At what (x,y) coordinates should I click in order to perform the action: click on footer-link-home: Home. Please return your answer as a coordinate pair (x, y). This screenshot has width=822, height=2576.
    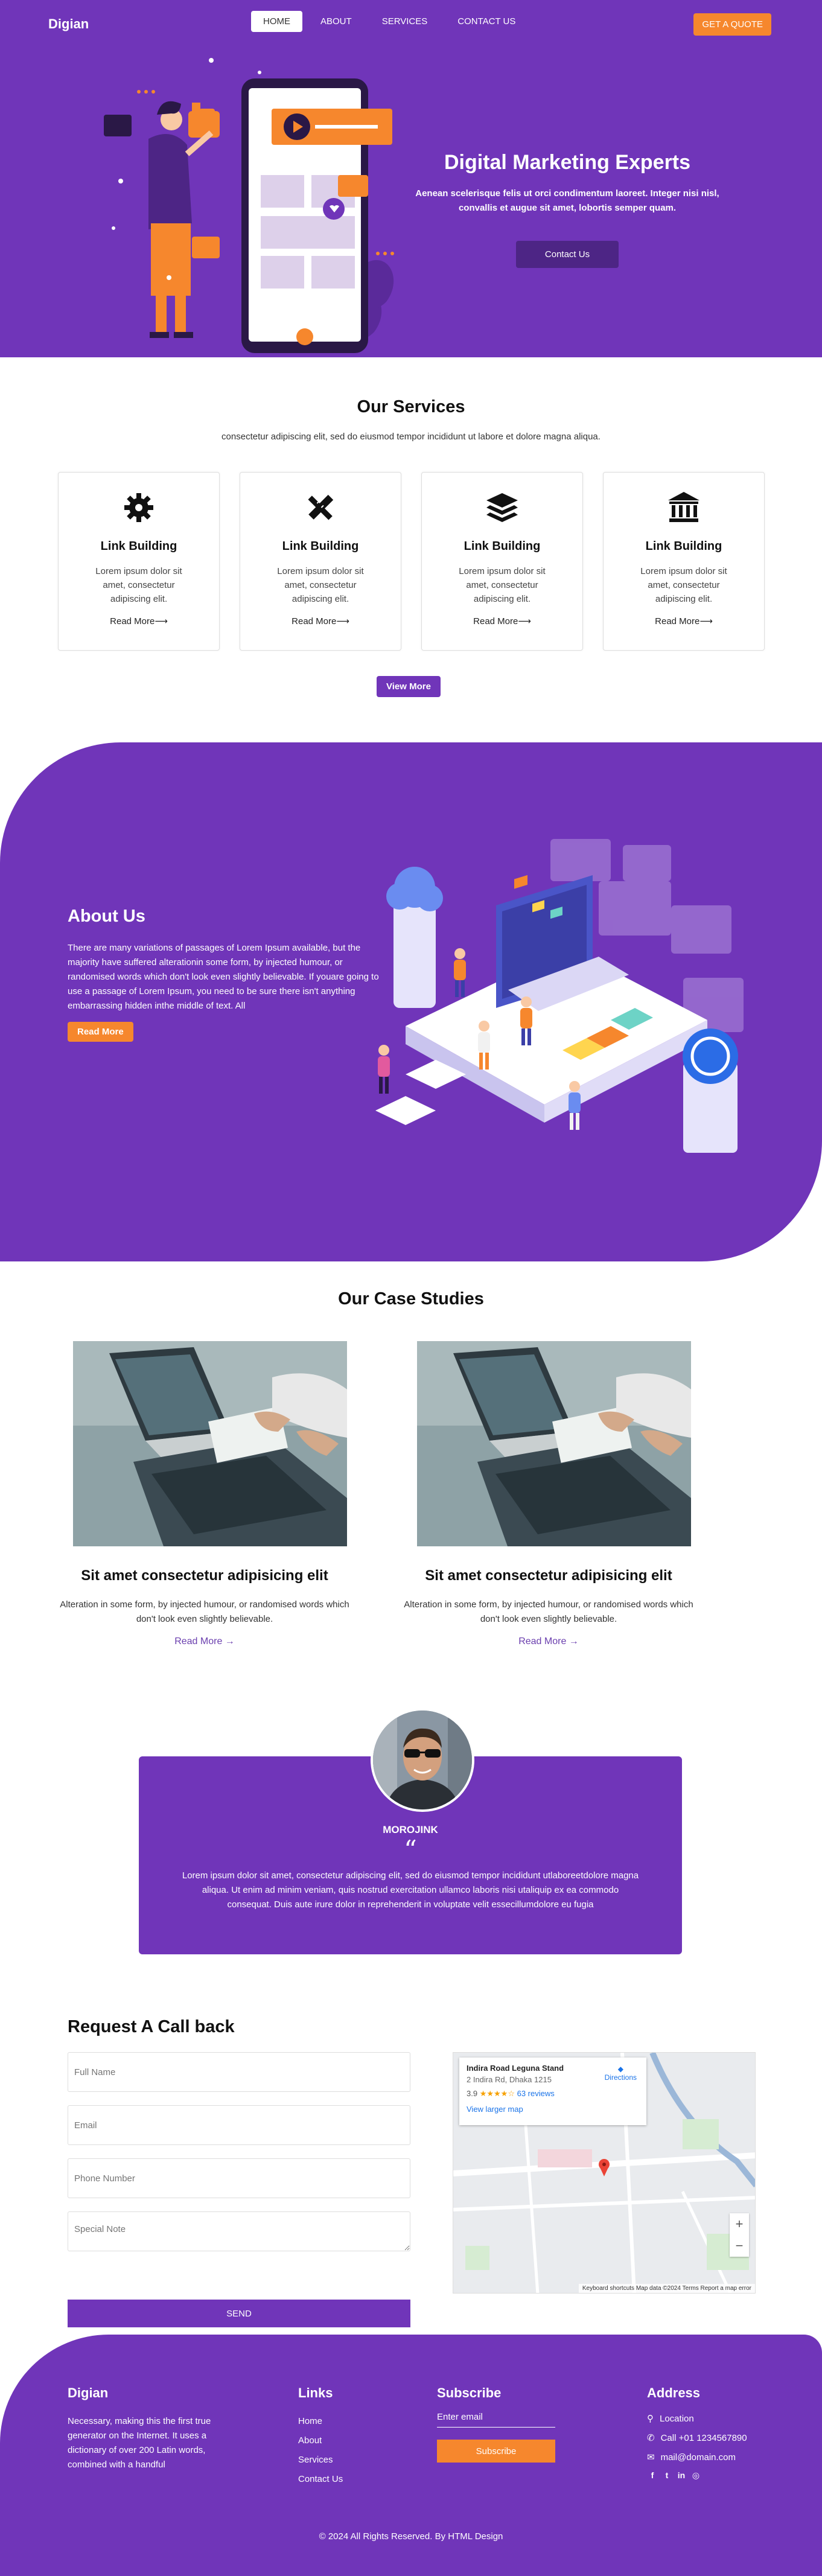
    Looking at the image, I should click on (321, 2421).